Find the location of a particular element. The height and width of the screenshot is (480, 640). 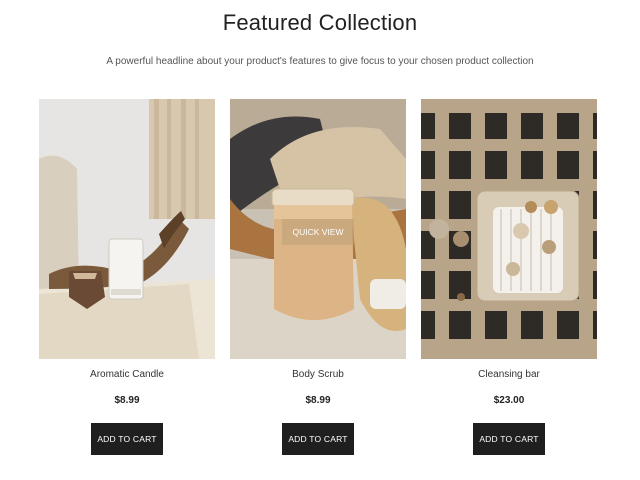

cleansing-bar-photo is located at coordinates (509, 229).